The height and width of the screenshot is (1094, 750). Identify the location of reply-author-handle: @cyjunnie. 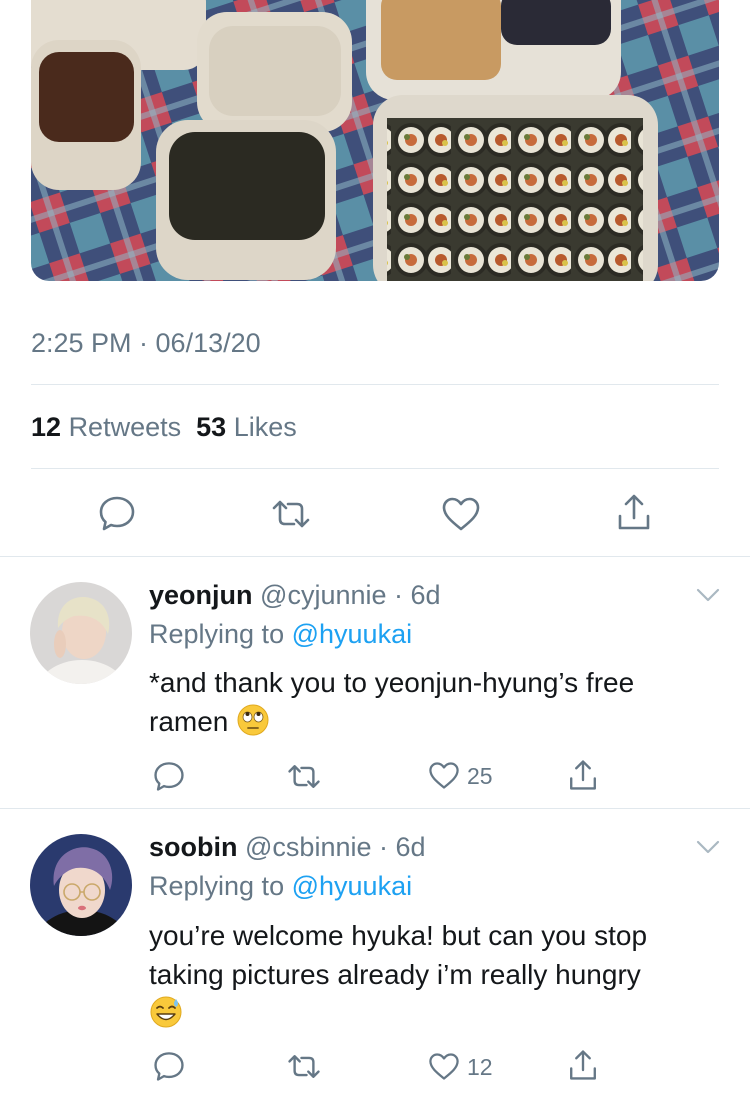
(323, 595).